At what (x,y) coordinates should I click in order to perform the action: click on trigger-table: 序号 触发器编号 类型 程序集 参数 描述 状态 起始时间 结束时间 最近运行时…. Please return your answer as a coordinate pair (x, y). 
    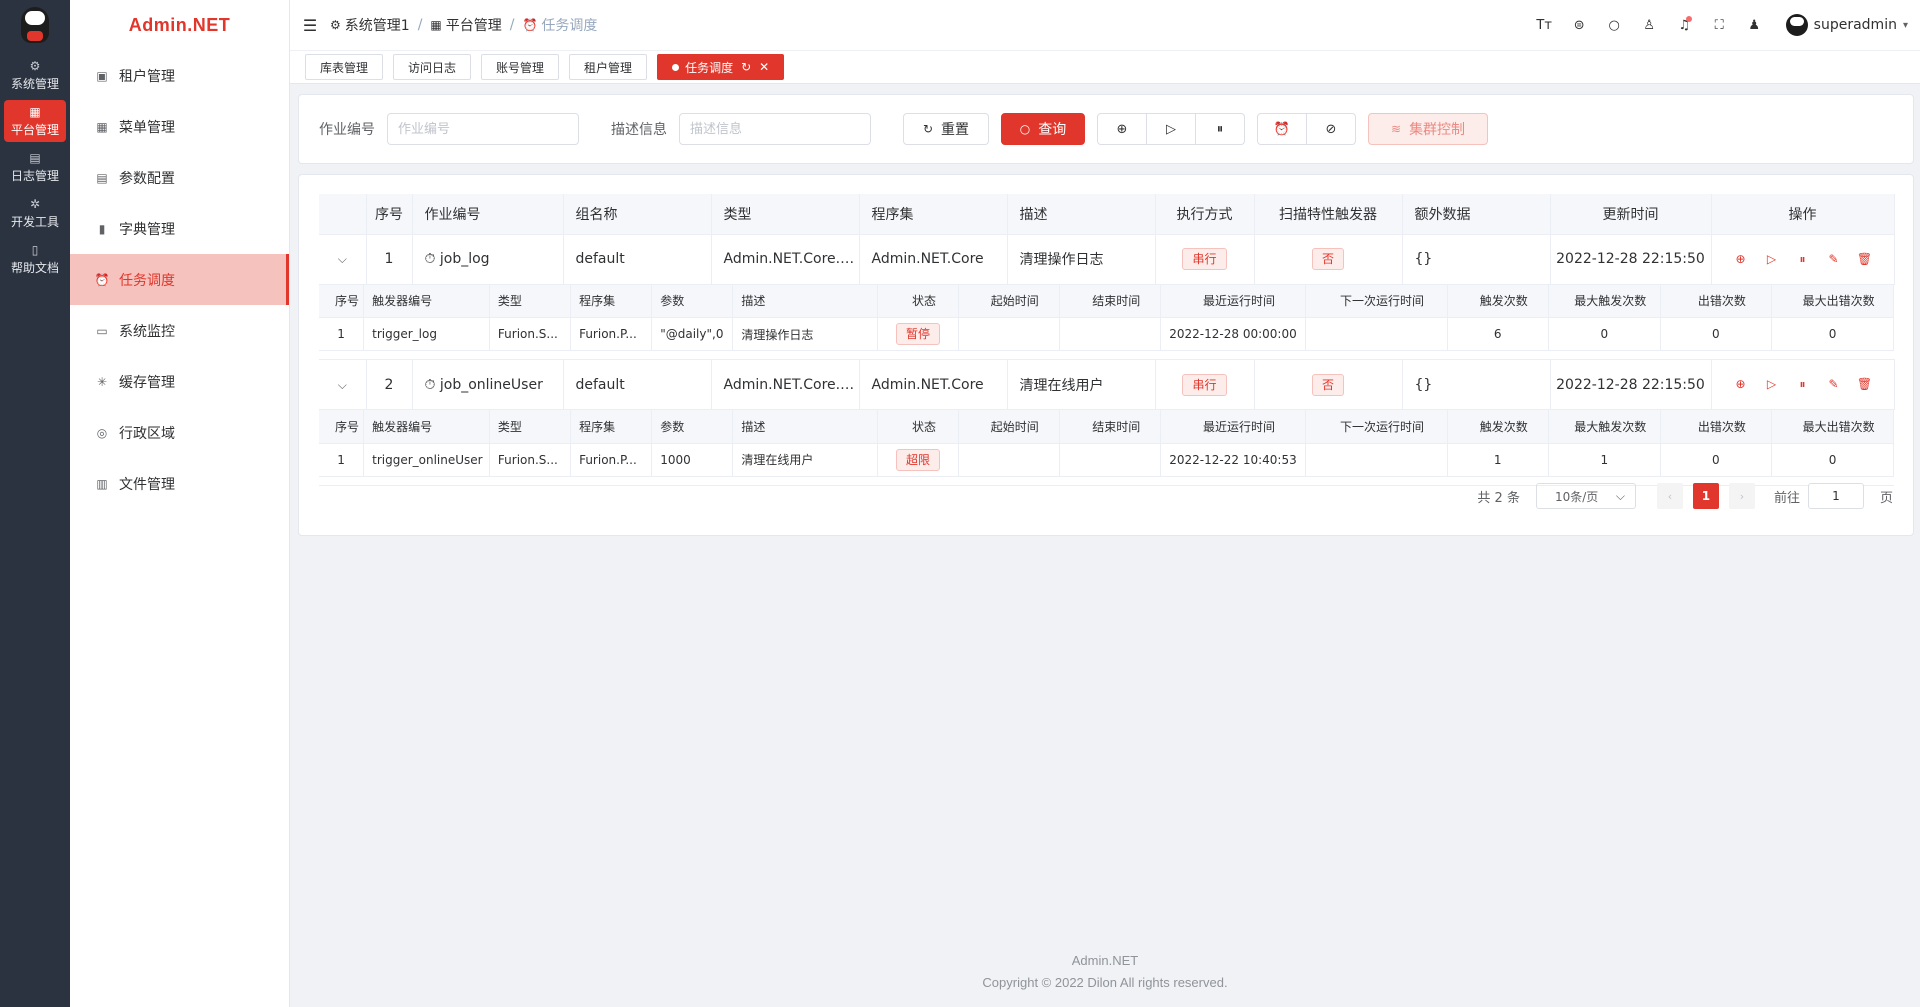
    Looking at the image, I should click on (1106, 443).